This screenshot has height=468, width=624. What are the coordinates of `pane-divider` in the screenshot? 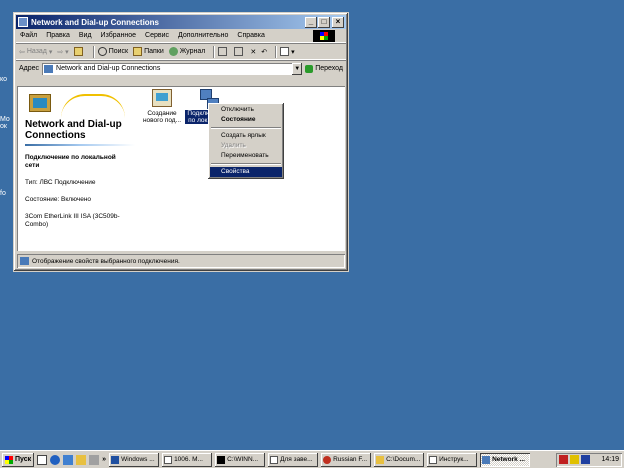 It's located at (80, 145).